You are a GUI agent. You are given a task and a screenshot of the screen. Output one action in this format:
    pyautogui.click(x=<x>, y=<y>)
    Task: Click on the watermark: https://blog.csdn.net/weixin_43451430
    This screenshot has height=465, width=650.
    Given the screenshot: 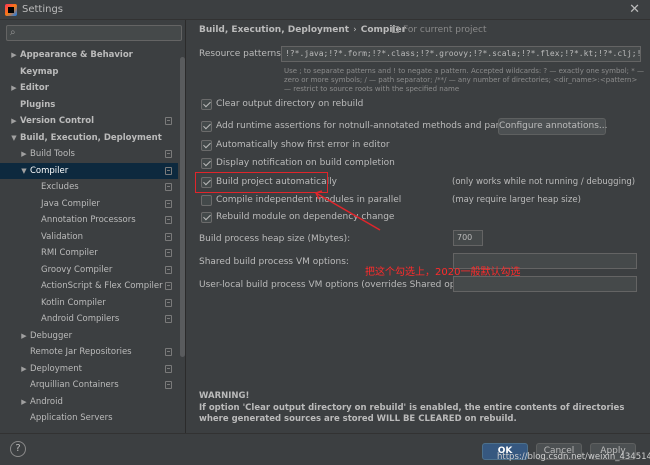 What is the action you would take?
    pyautogui.click(x=573, y=457)
    